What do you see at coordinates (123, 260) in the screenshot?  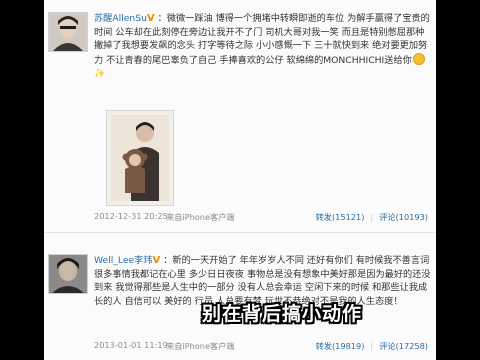 I see `username-link: Well_Lee李玮` at bounding box center [123, 260].